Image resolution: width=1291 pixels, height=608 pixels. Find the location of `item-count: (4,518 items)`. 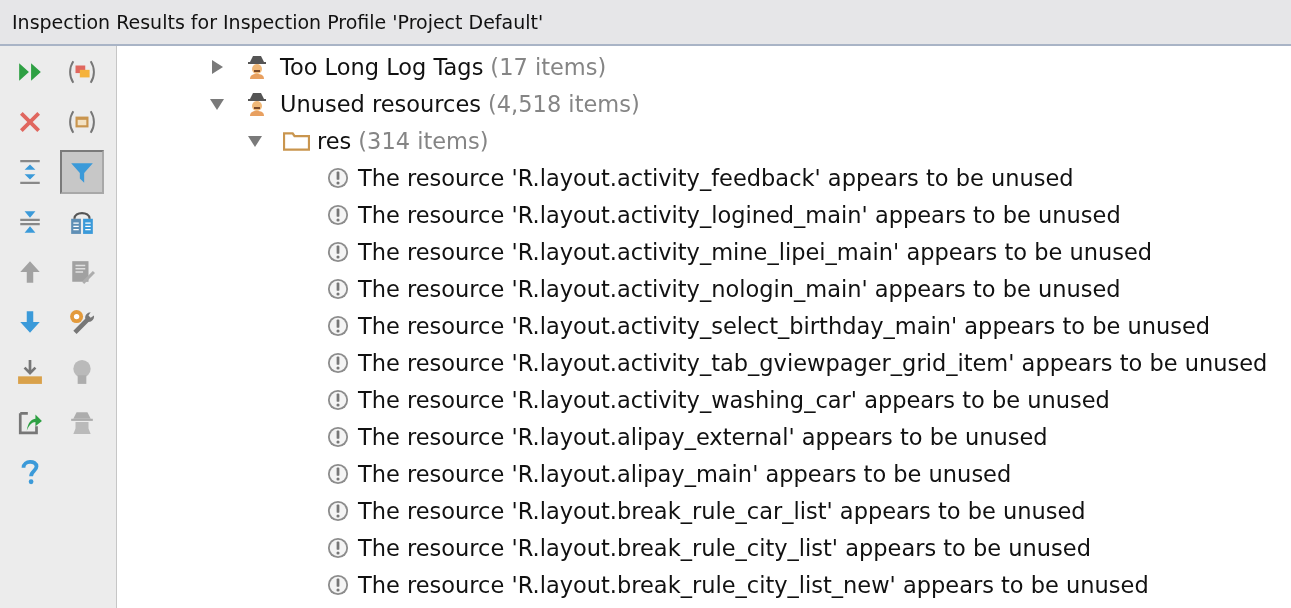

item-count: (4,518 items) is located at coordinates (564, 103).